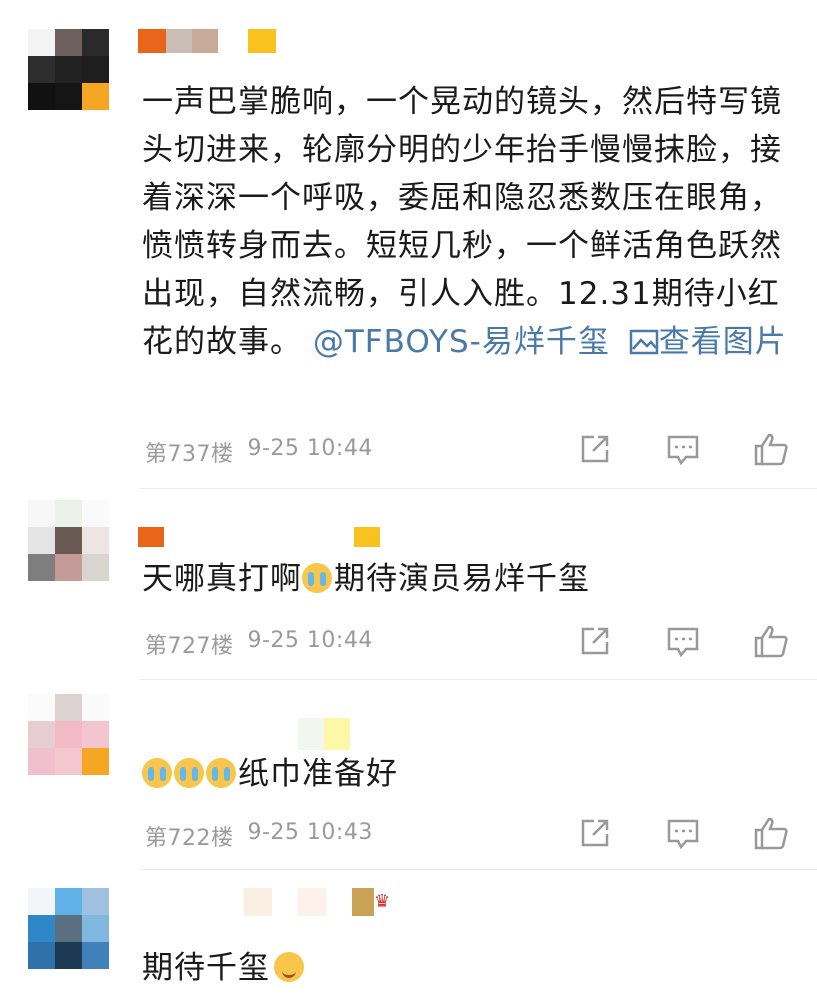 The width and height of the screenshot is (817, 1000). I want to click on view-image-label: 查看图片, so click(722, 342).